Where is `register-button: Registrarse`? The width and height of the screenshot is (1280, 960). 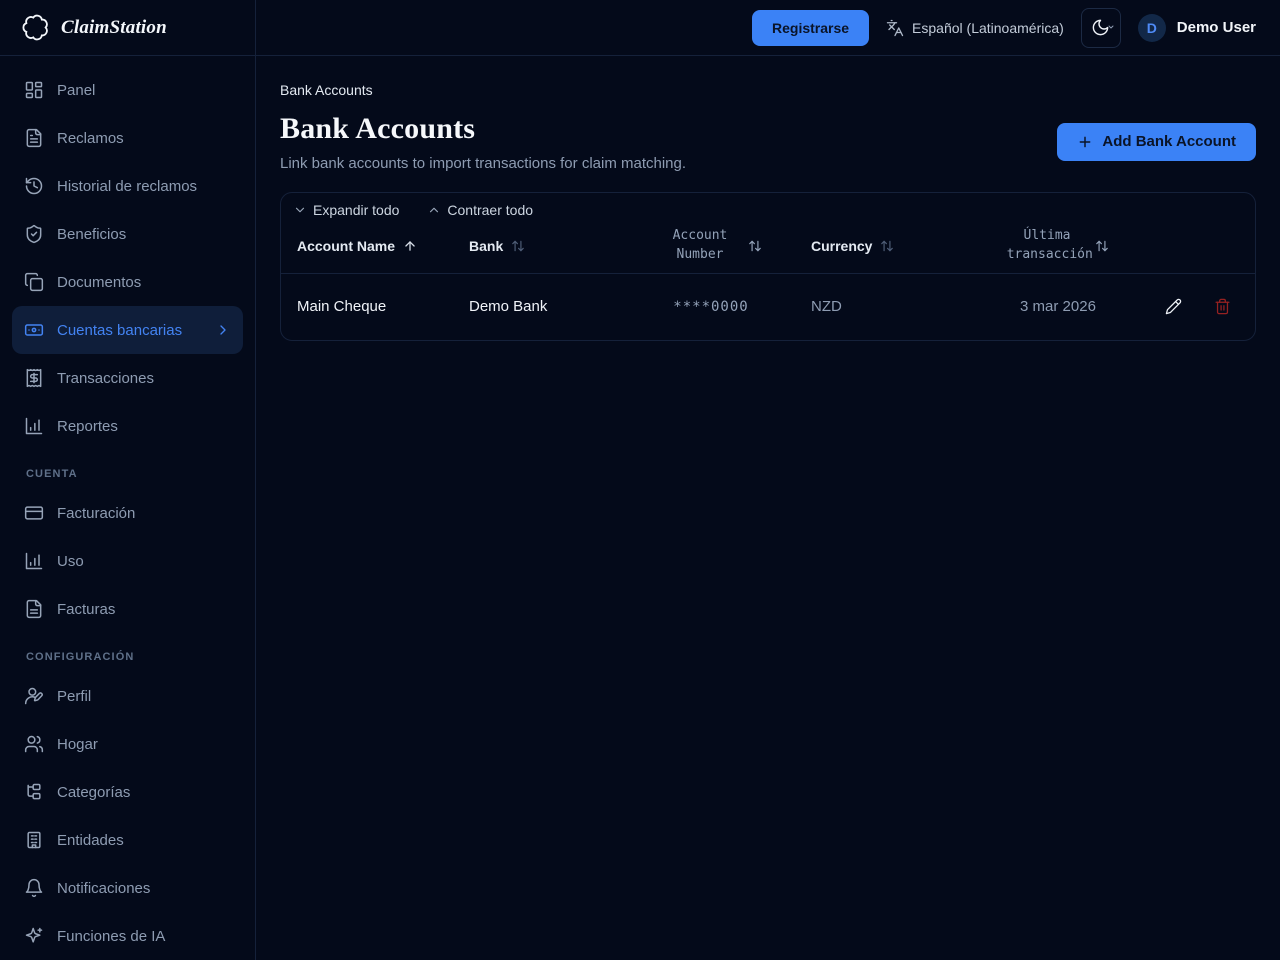
register-button: Registrarse is located at coordinates (811, 27).